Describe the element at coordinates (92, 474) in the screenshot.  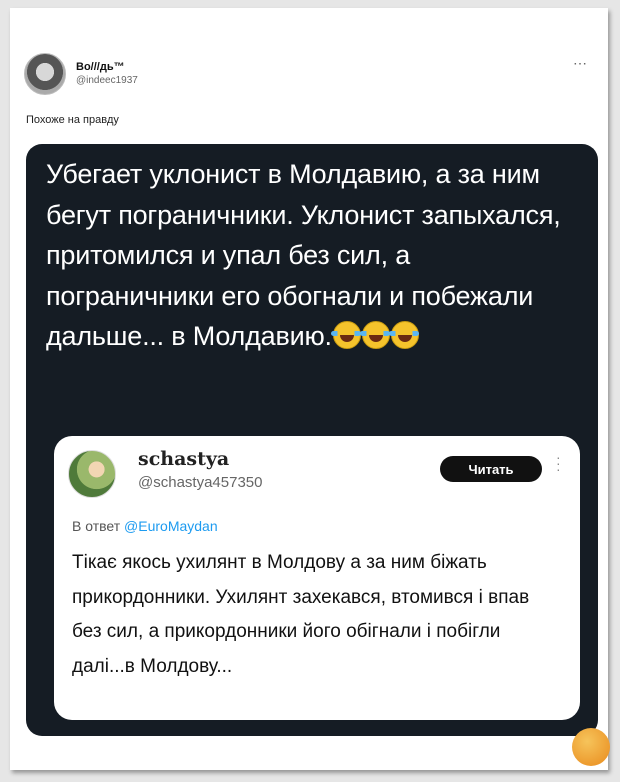
I see `quoted-avatar` at that location.